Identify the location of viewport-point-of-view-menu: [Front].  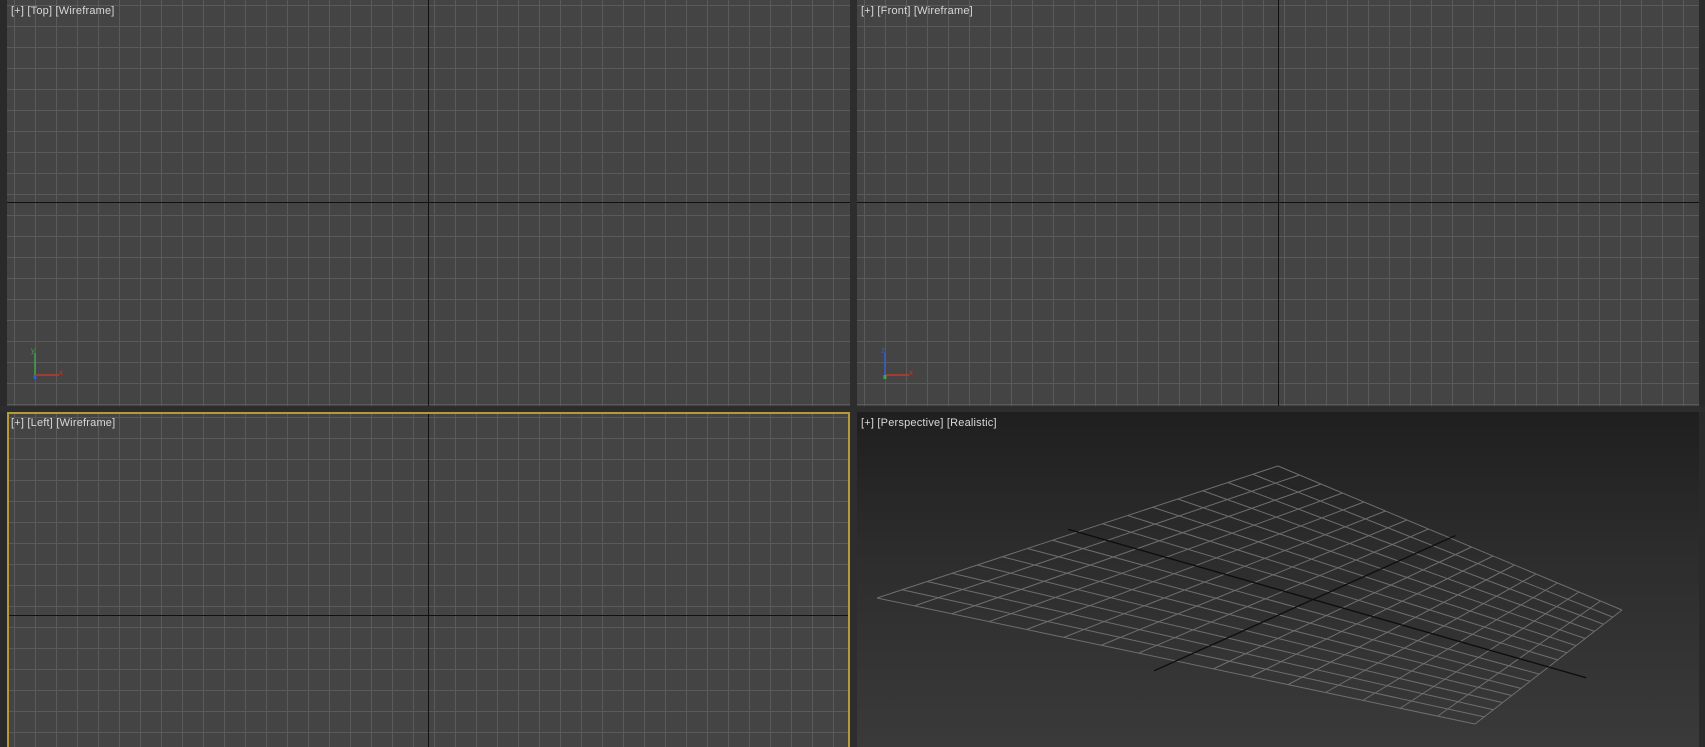
(893, 11).